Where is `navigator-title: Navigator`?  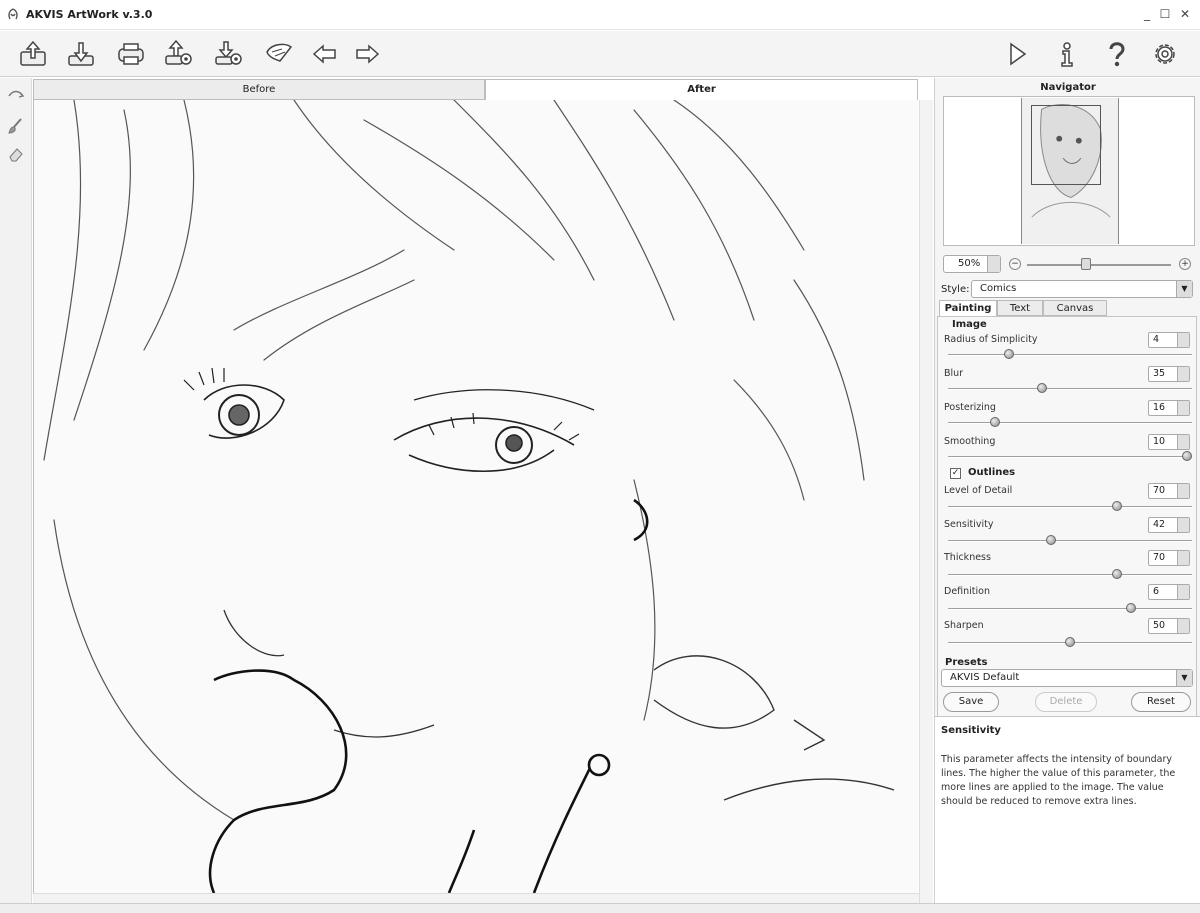
navigator-title: Navigator is located at coordinates (1068, 87).